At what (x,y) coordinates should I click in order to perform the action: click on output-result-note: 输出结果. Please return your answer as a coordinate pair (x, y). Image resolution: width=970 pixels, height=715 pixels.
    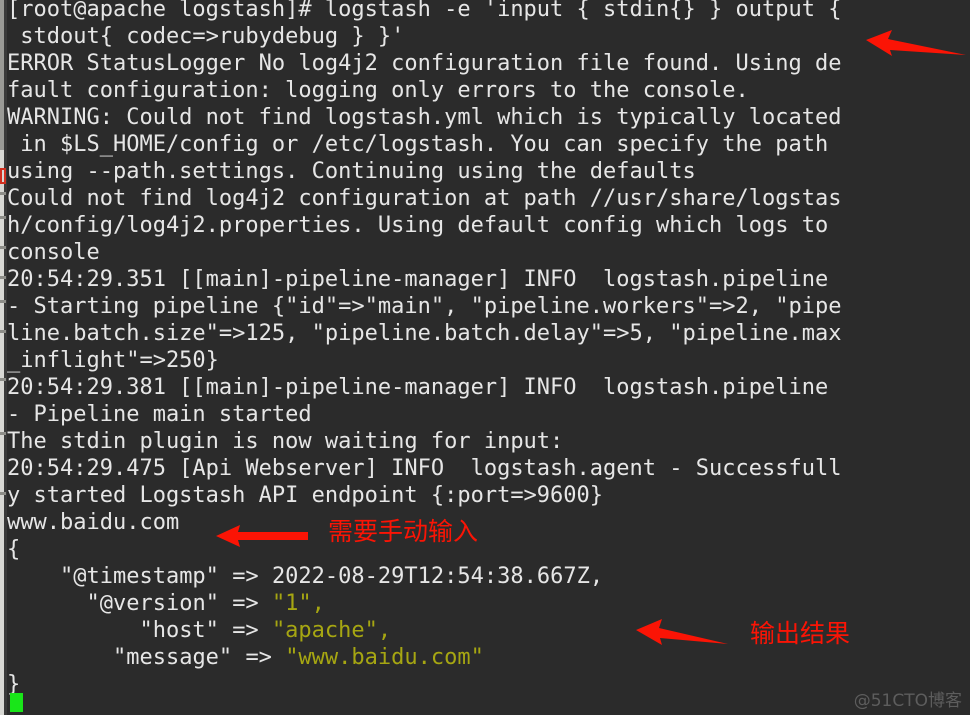
    Looking at the image, I should click on (800, 633).